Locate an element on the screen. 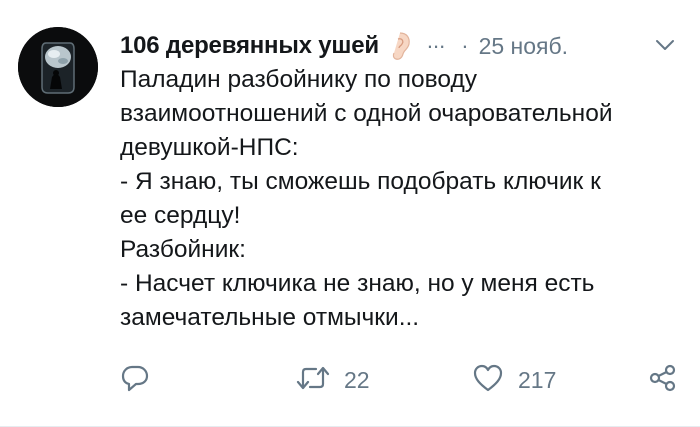 Image resolution: width=700 pixels, height=427 pixels. tweet-line: ее сердцу! is located at coordinates (180, 215).